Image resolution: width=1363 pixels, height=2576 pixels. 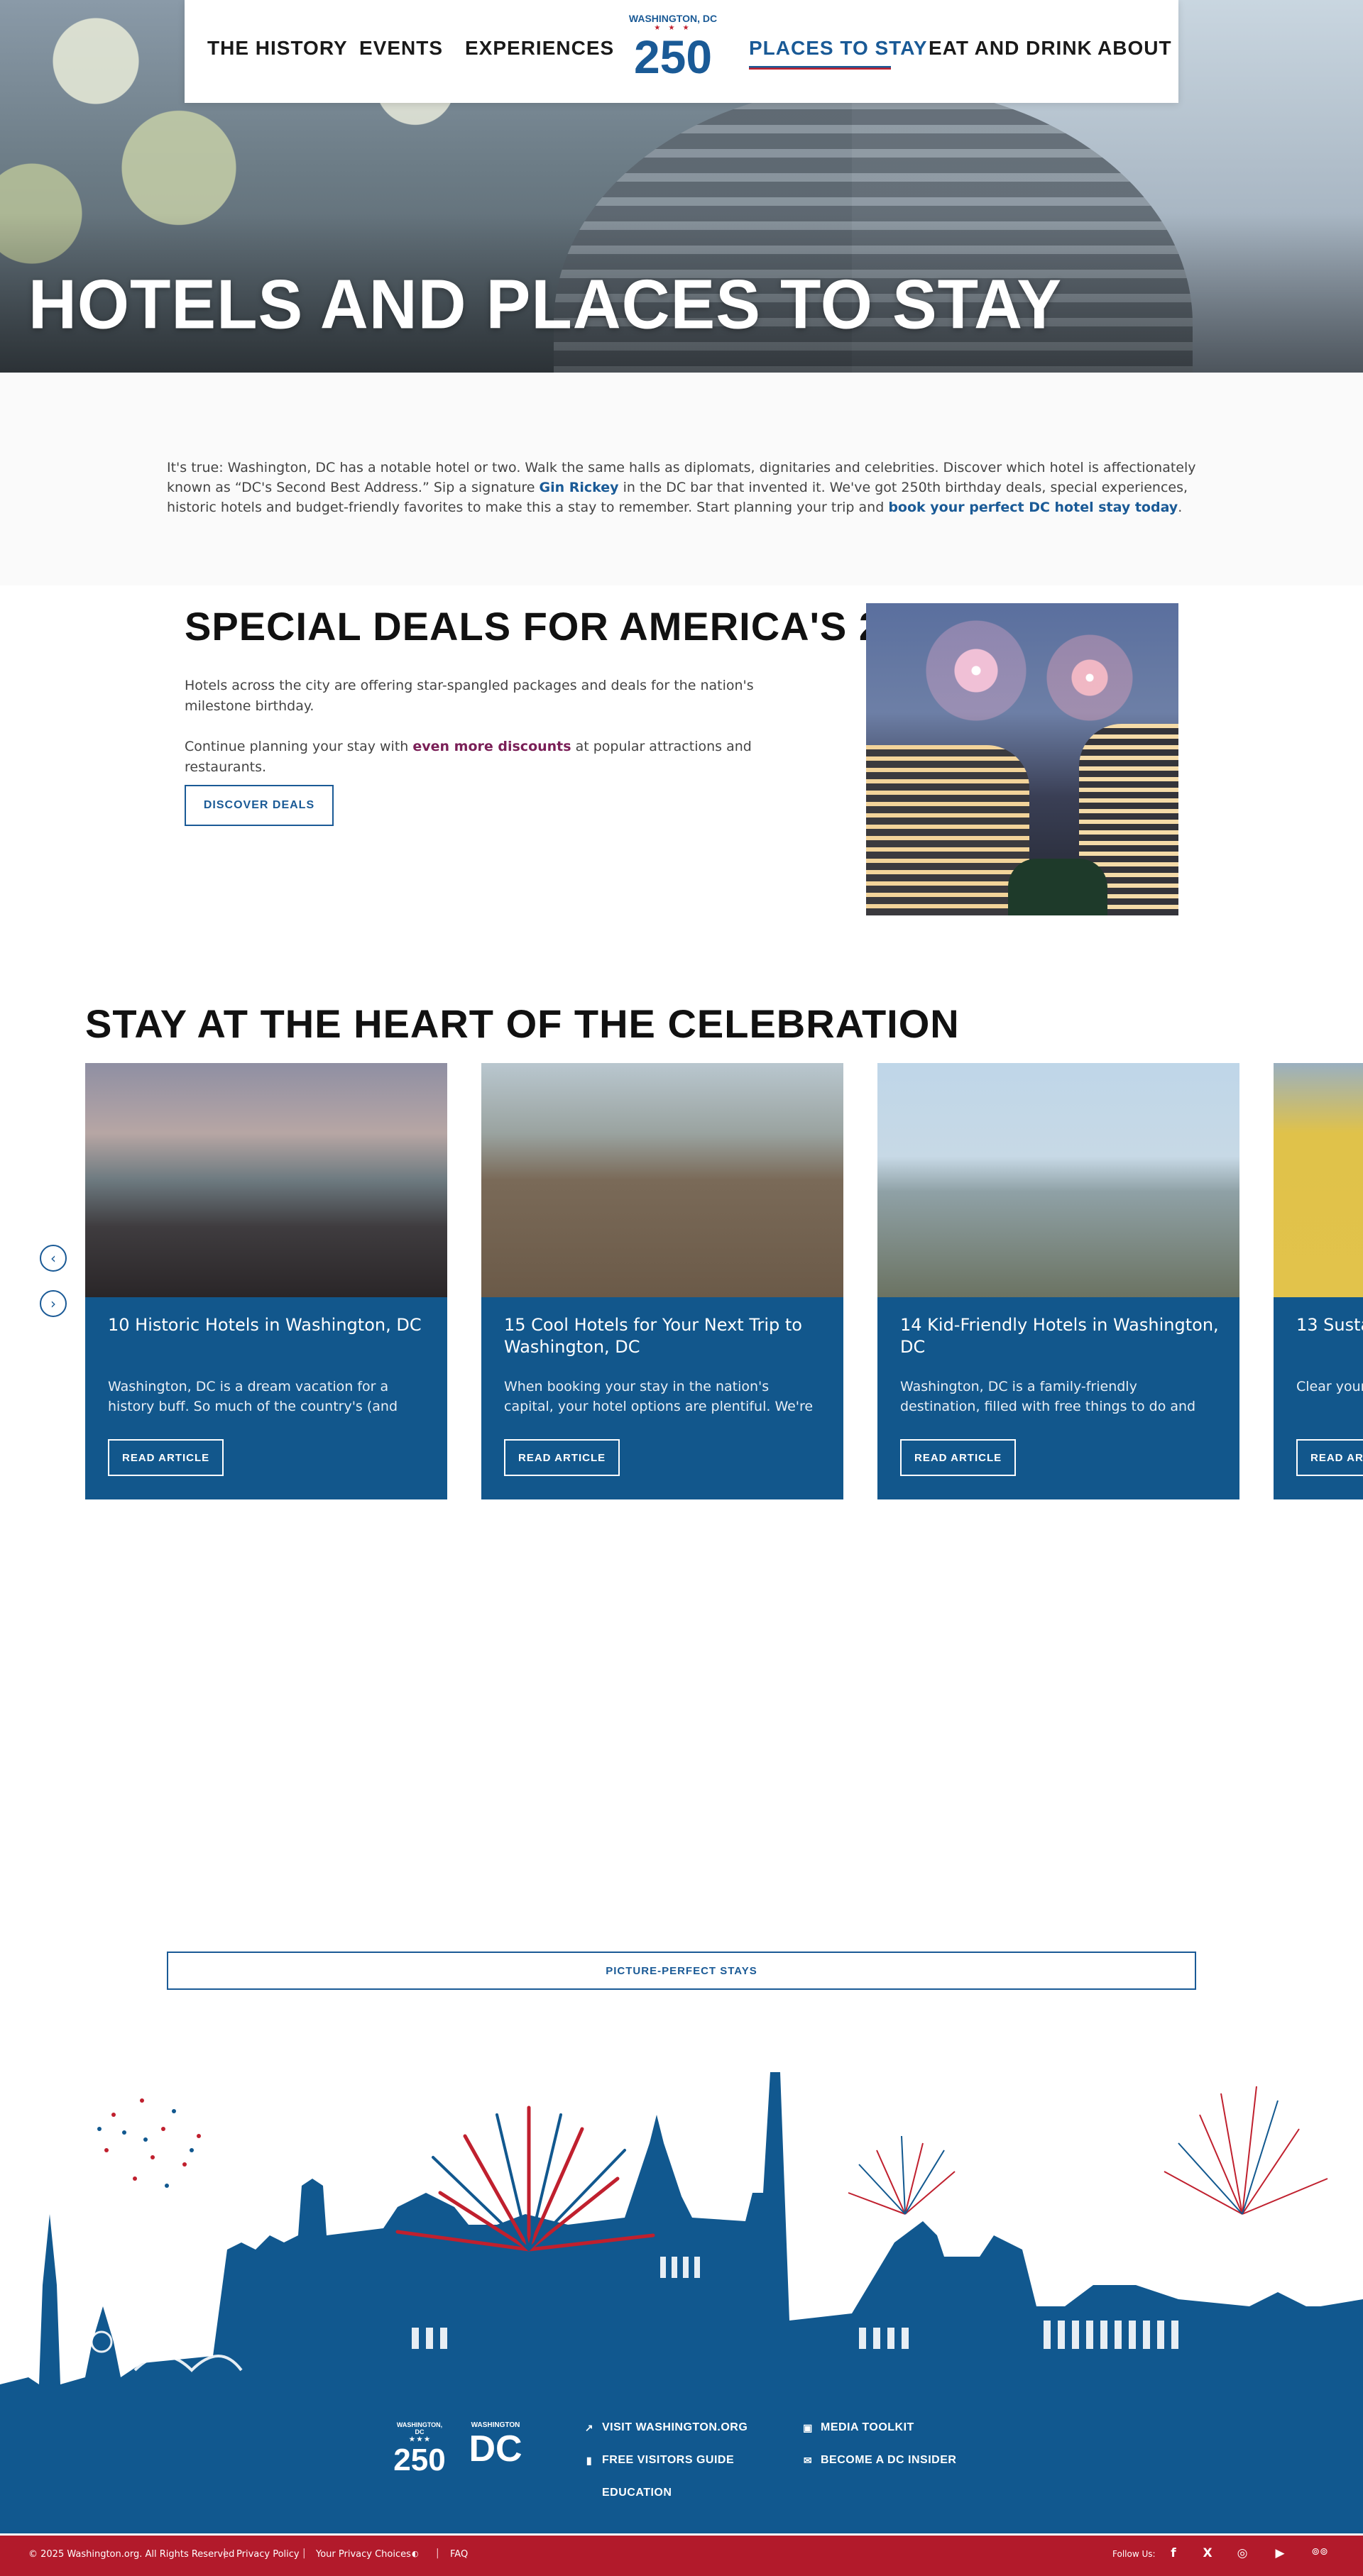 I want to click on privacy-policy-link: Privacy Policy, so click(x=268, y=2554).